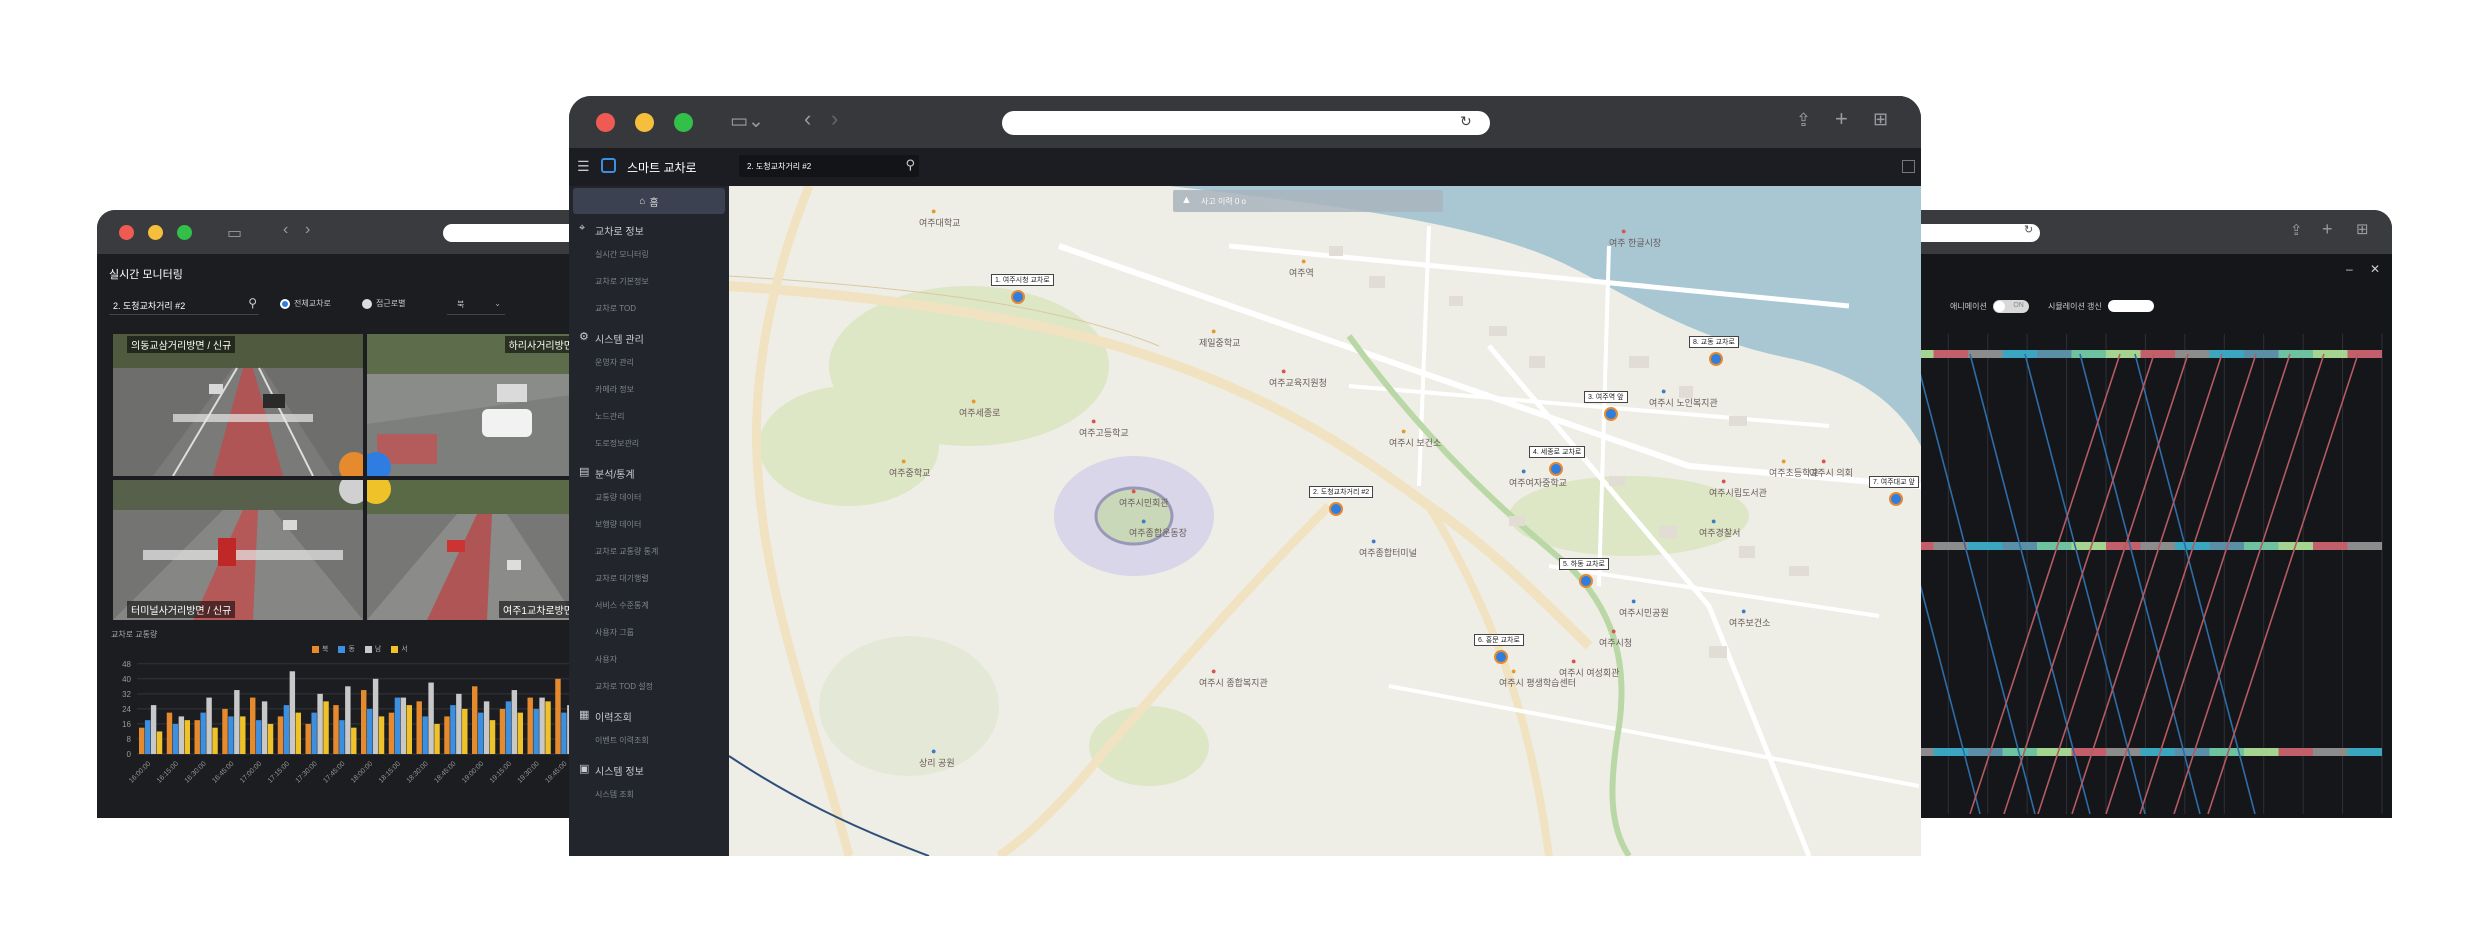 Image resolution: width=2488 pixels, height=952 pixels. What do you see at coordinates (829, 166) in the screenshot?
I see `main-search-input: 2. 도청교차거리 #2 ⚲` at bounding box center [829, 166].